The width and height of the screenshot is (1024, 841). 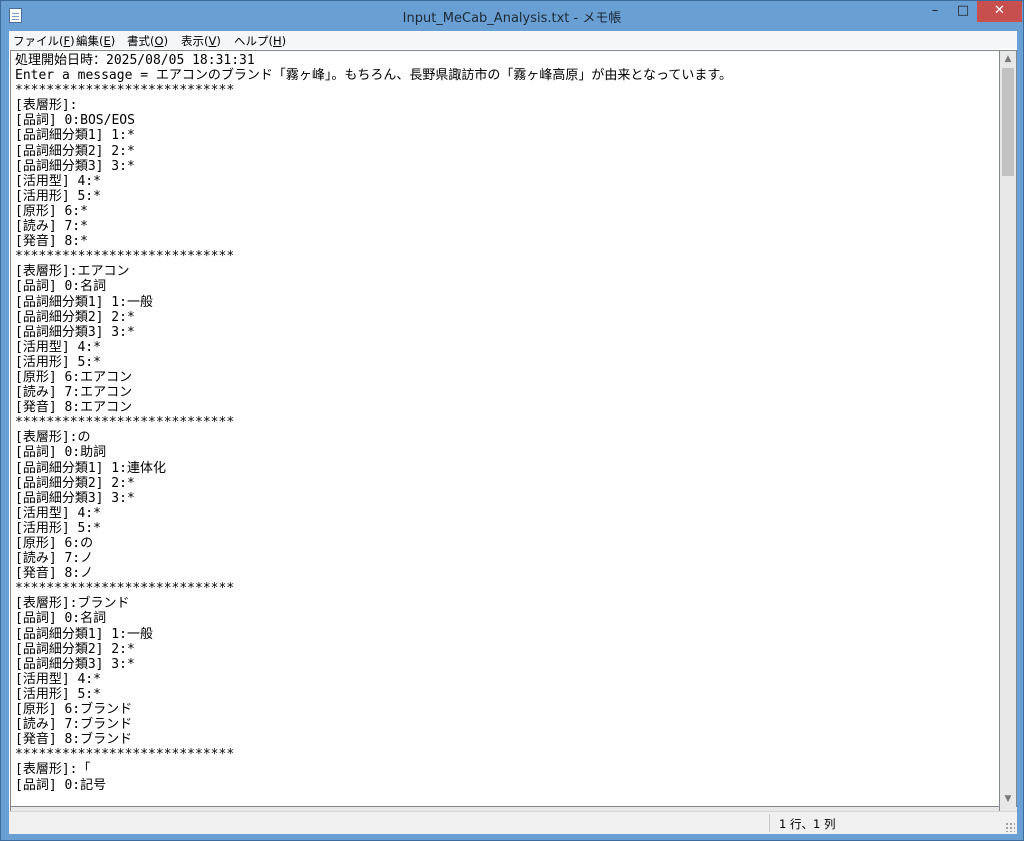 What do you see at coordinates (1010, 827) in the screenshot?
I see `resize-grip-icon` at bounding box center [1010, 827].